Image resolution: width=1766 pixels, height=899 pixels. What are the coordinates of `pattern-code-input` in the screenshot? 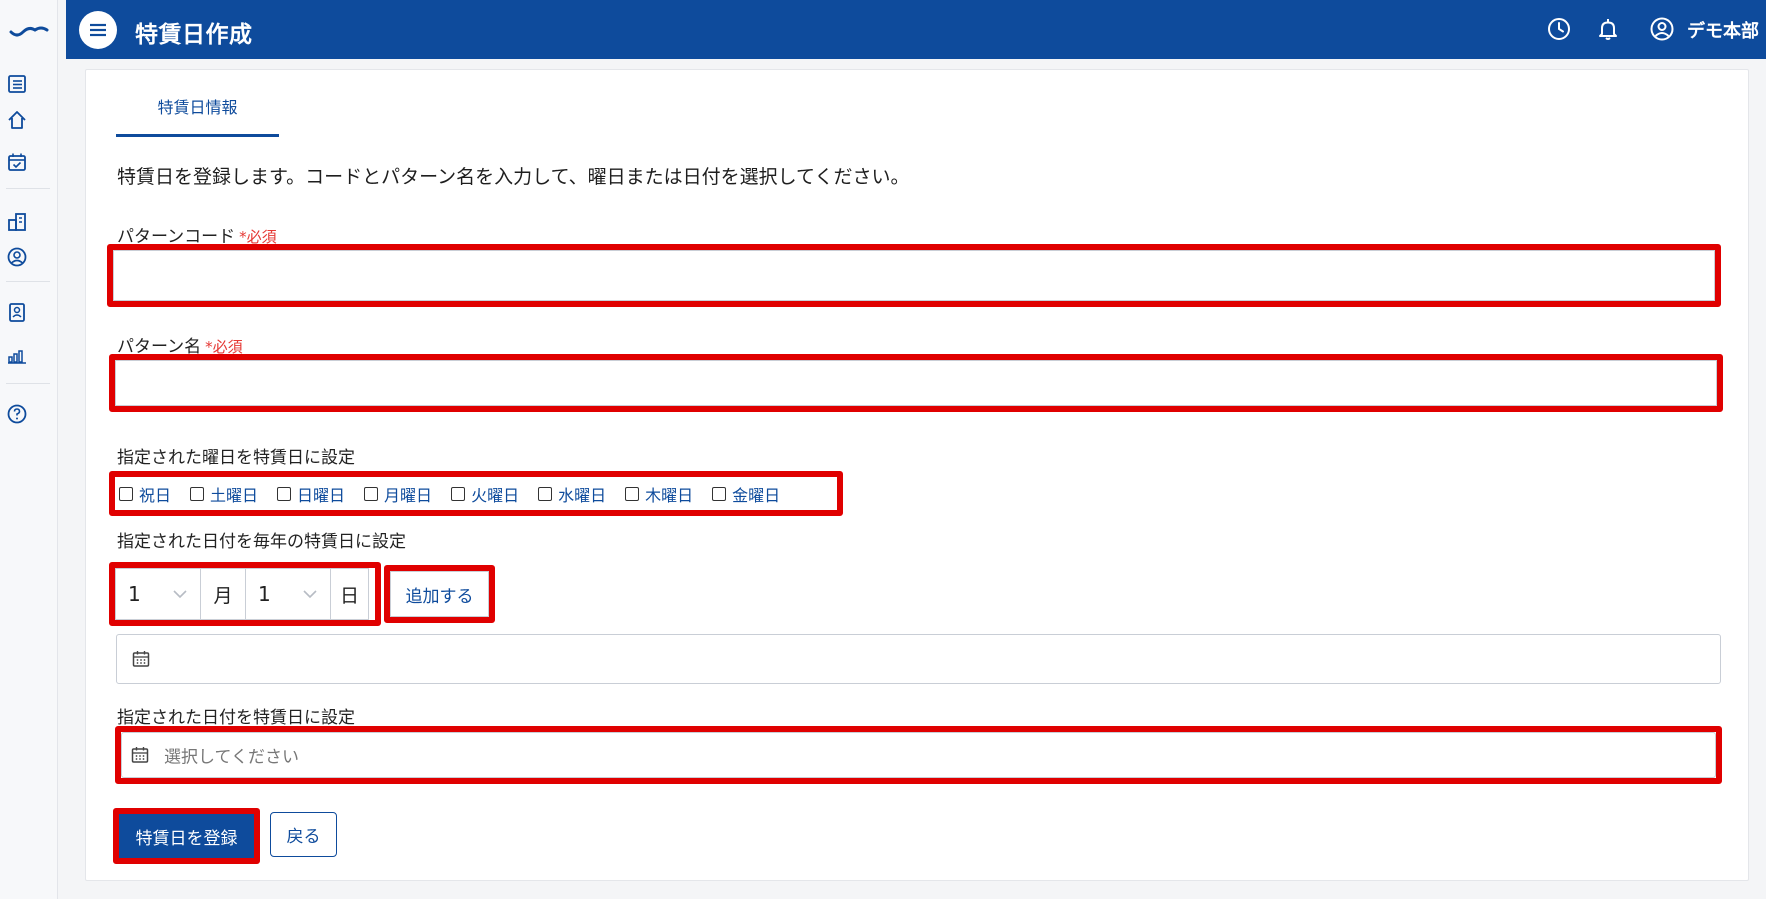 It's located at (914, 275).